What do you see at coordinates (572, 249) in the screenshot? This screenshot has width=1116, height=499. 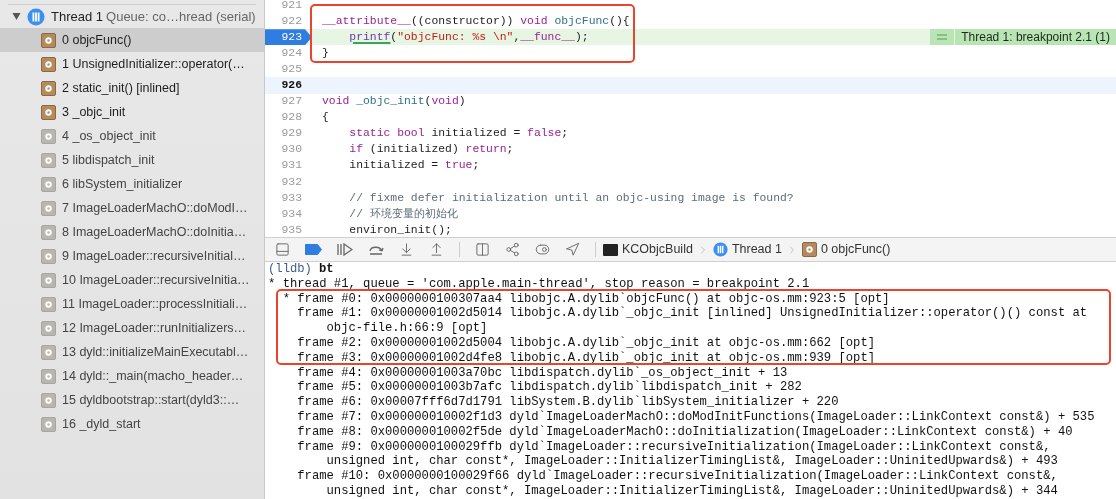 I see `location-icon` at bounding box center [572, 249].